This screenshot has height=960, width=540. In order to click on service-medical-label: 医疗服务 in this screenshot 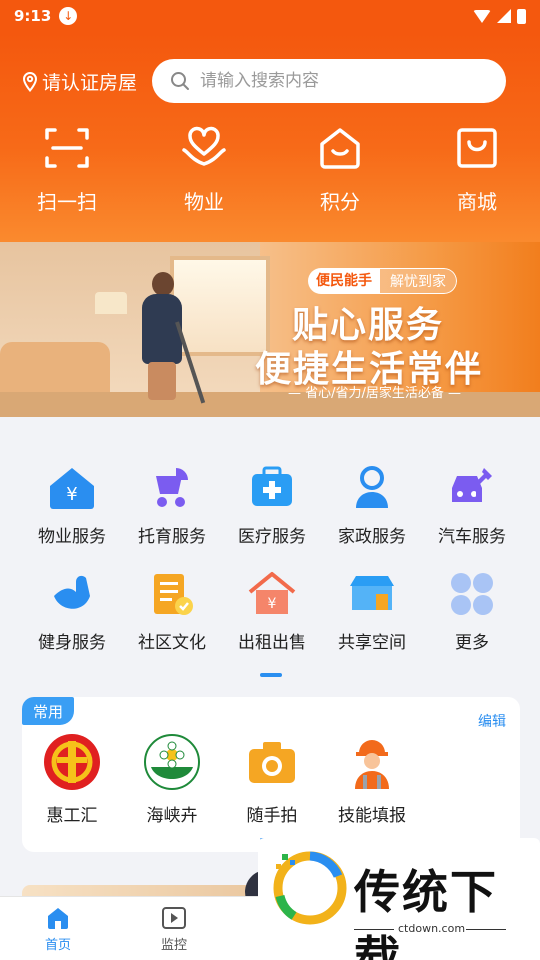, I will do `click(272, 537)`.